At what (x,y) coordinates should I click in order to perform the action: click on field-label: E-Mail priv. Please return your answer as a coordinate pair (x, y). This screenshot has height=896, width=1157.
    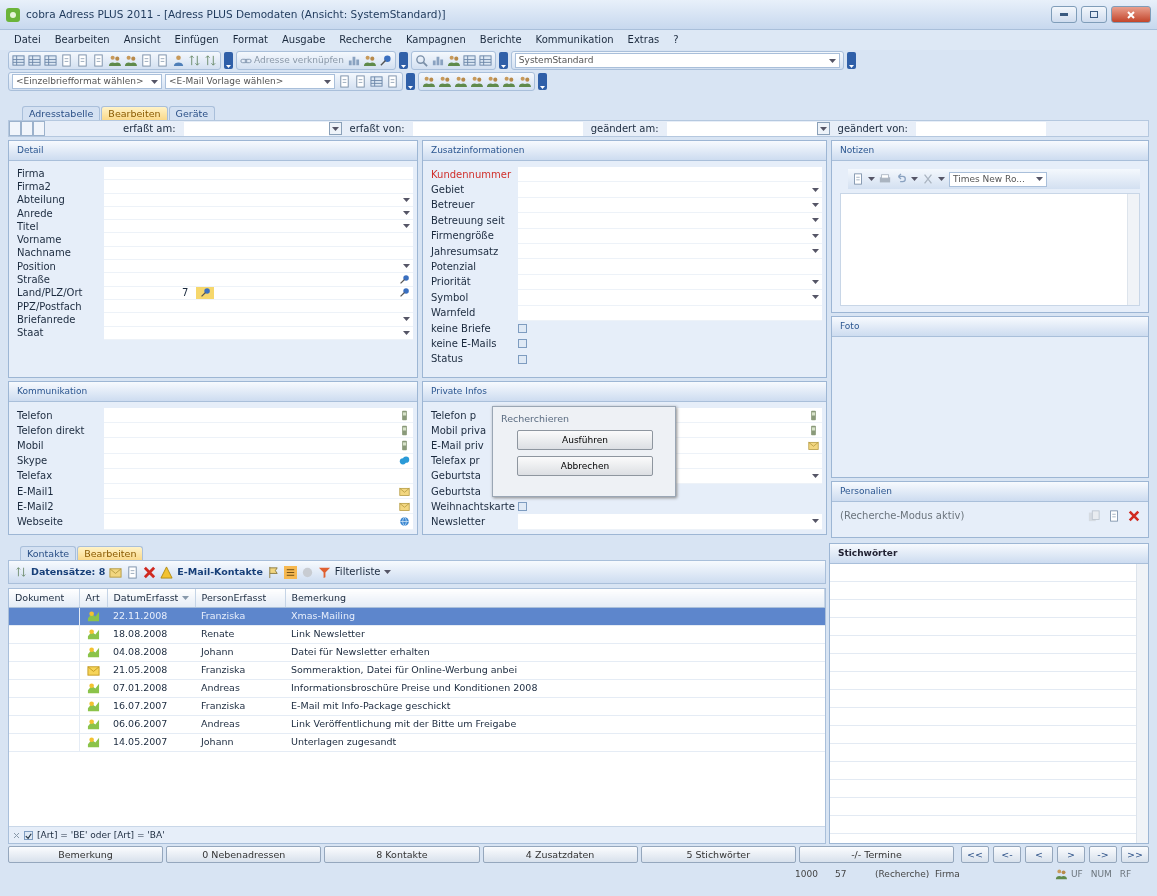
    Looking at the image, I should click on (458, 445).